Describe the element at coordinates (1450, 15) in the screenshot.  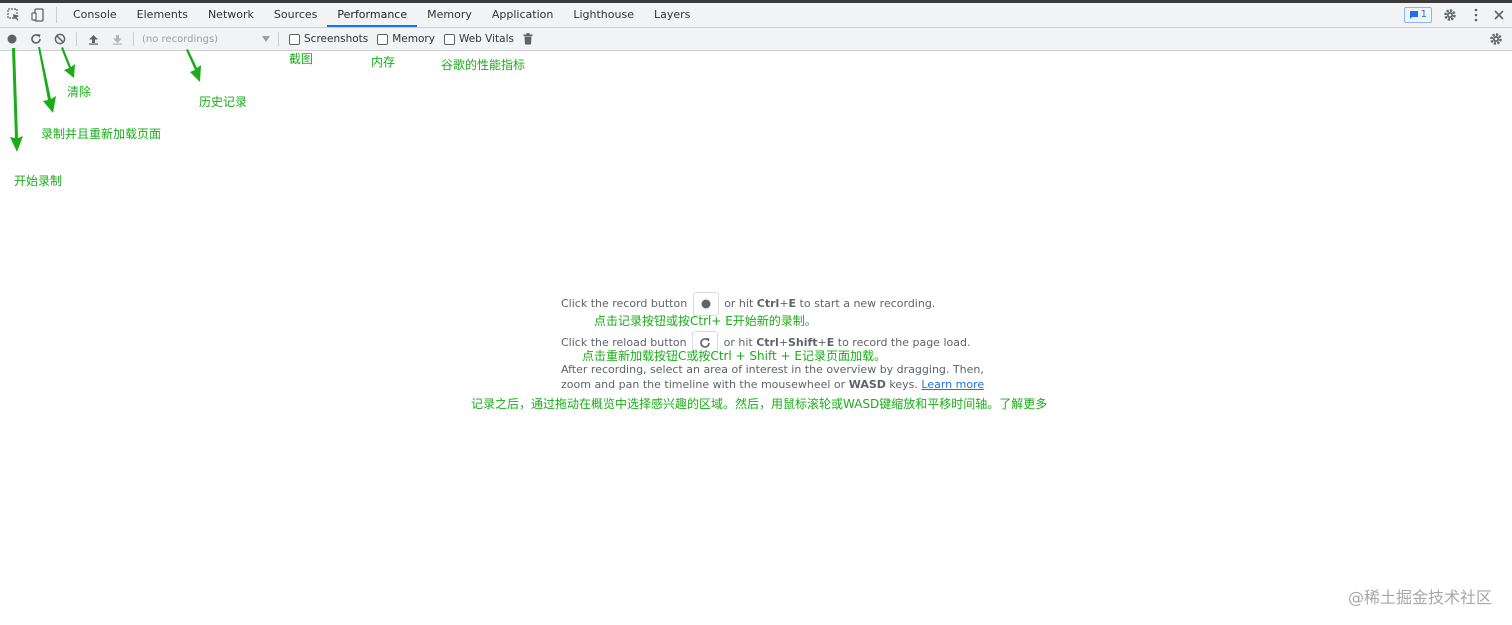
I see `settings-gear-icon` at that location.